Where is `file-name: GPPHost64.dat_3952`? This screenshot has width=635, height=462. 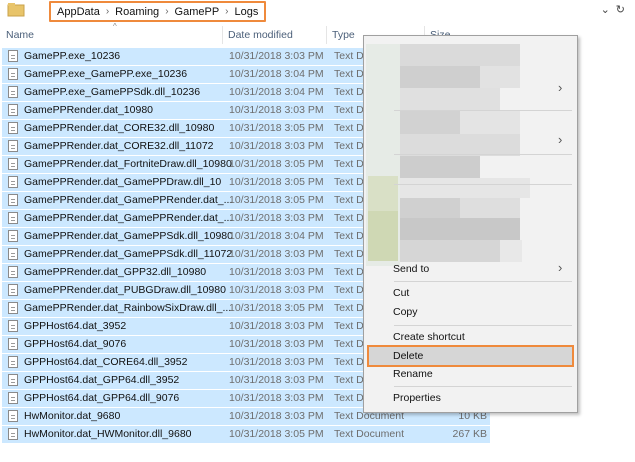
file-name: GPPHost64.dat_3952 is located at coordinates (75, 326).